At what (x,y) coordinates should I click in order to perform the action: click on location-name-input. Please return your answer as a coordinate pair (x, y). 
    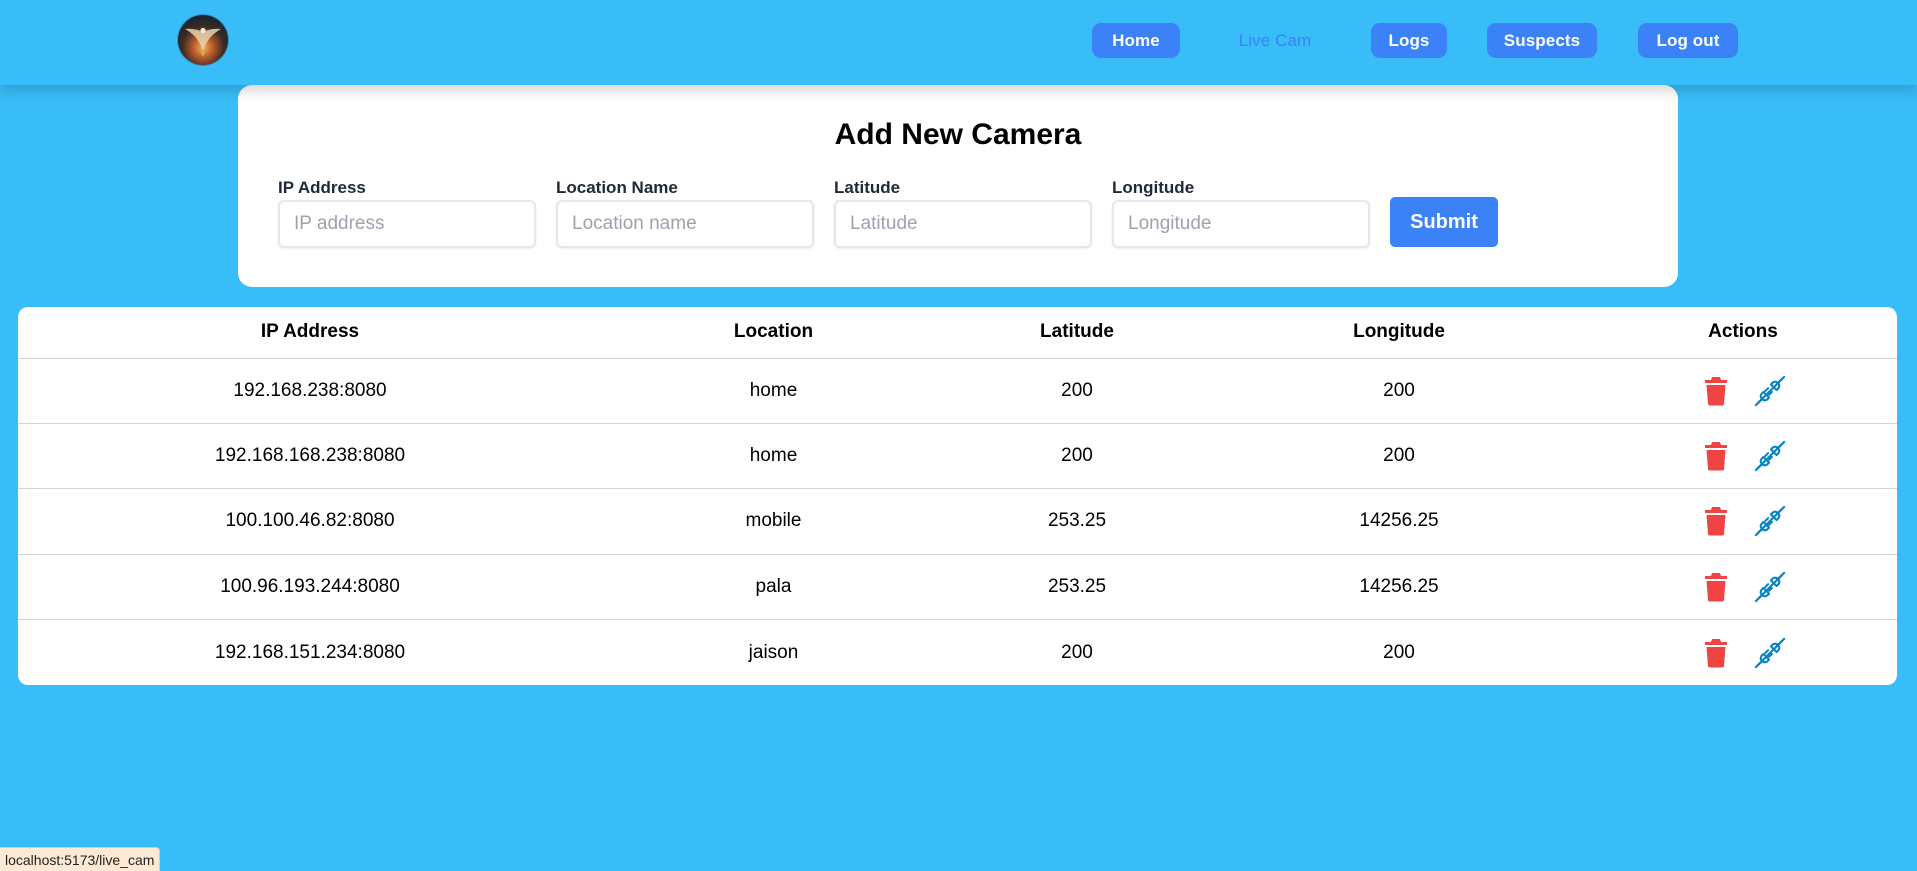
    Looking at the image, I should click on (685, 224).